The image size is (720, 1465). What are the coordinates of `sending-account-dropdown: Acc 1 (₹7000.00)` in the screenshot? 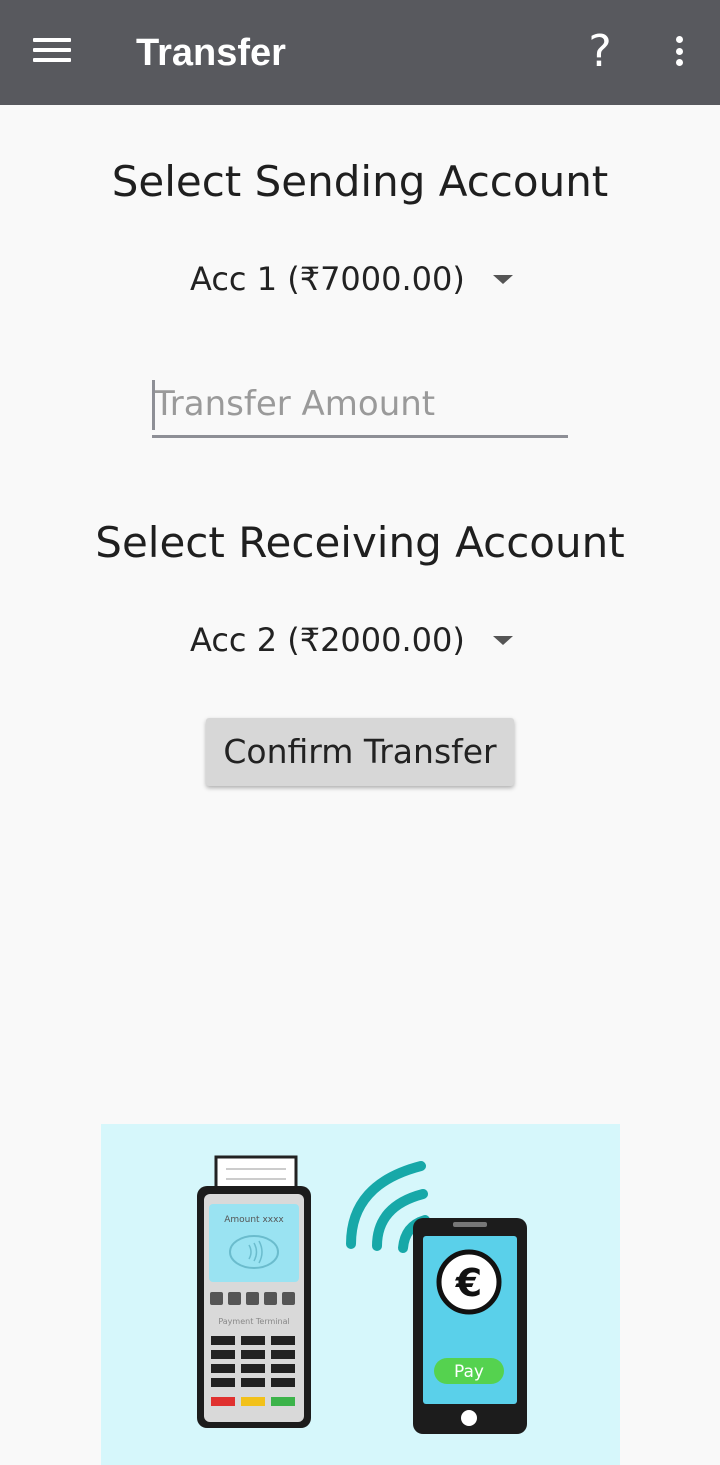 It's located at (360, 279).